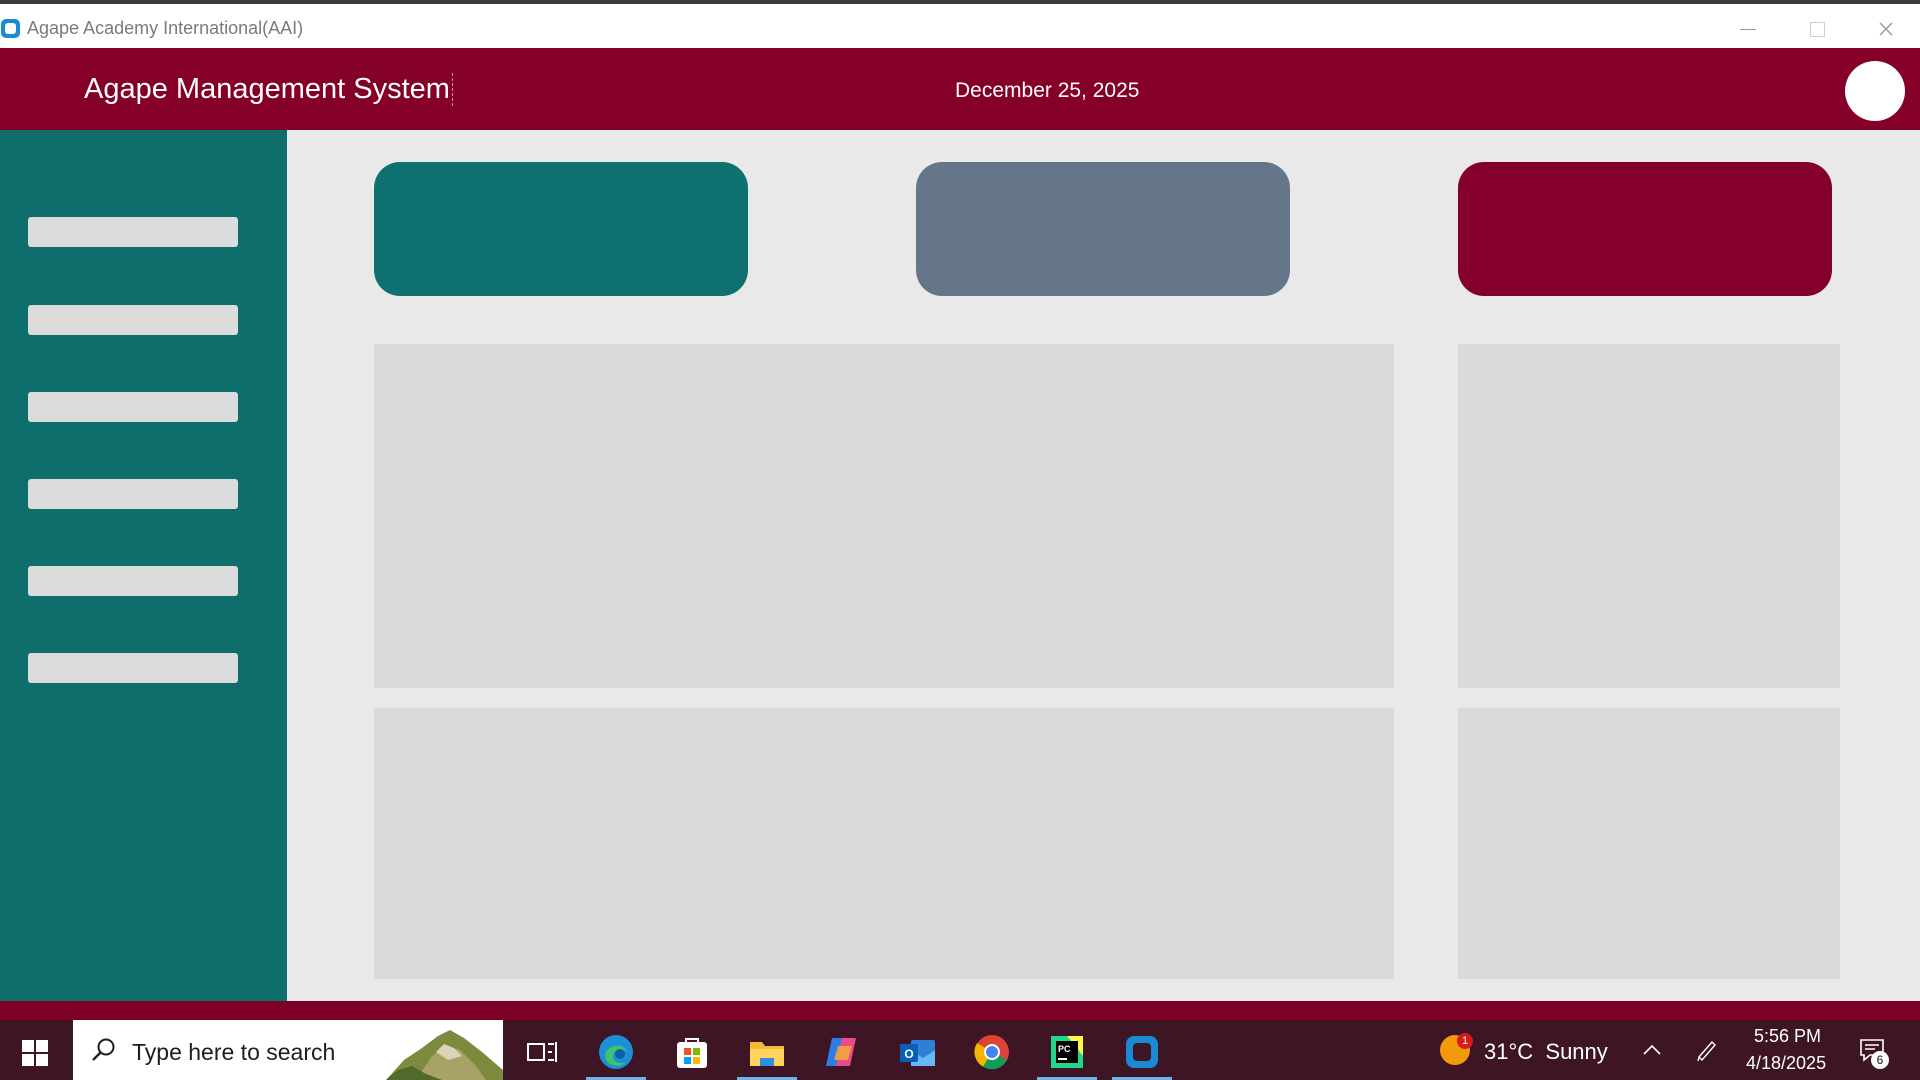  I want to click on taskbar-search-box: Type here to search, so click(288, 1050).